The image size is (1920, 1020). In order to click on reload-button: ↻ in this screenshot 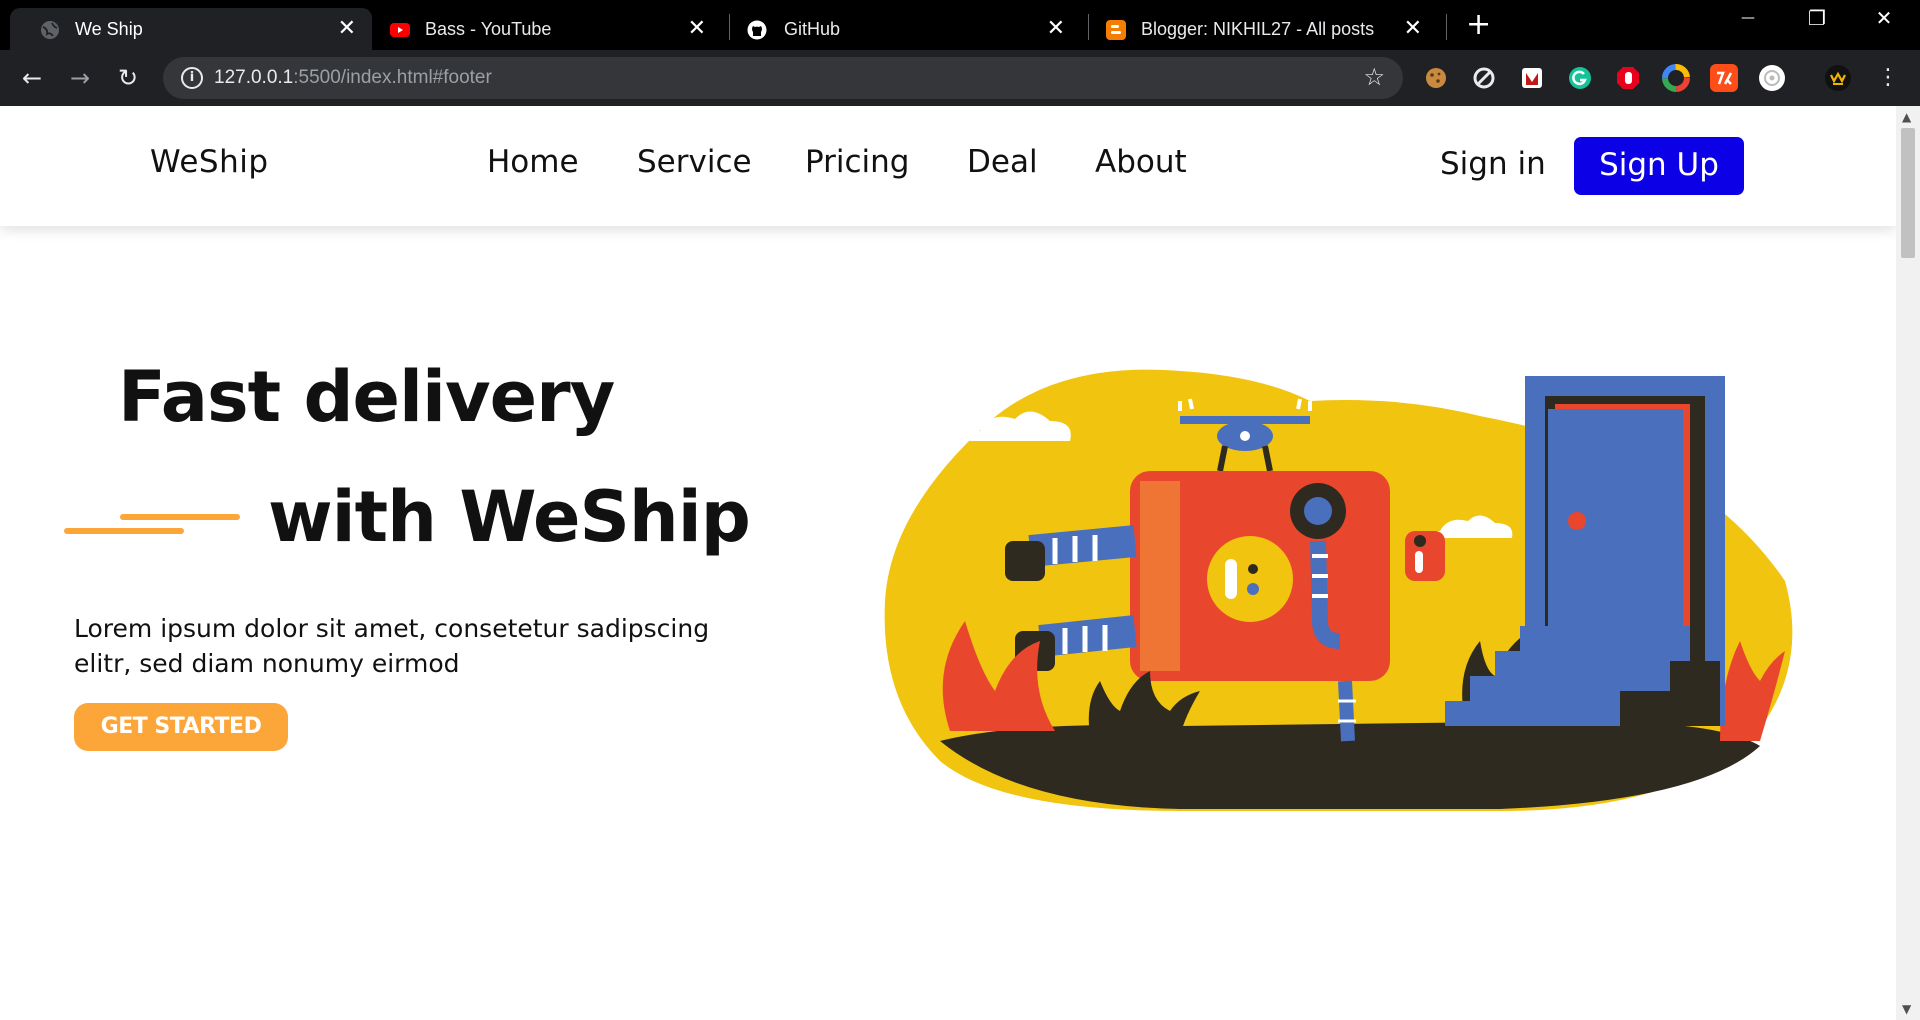, I will do `click(128, 78)`.